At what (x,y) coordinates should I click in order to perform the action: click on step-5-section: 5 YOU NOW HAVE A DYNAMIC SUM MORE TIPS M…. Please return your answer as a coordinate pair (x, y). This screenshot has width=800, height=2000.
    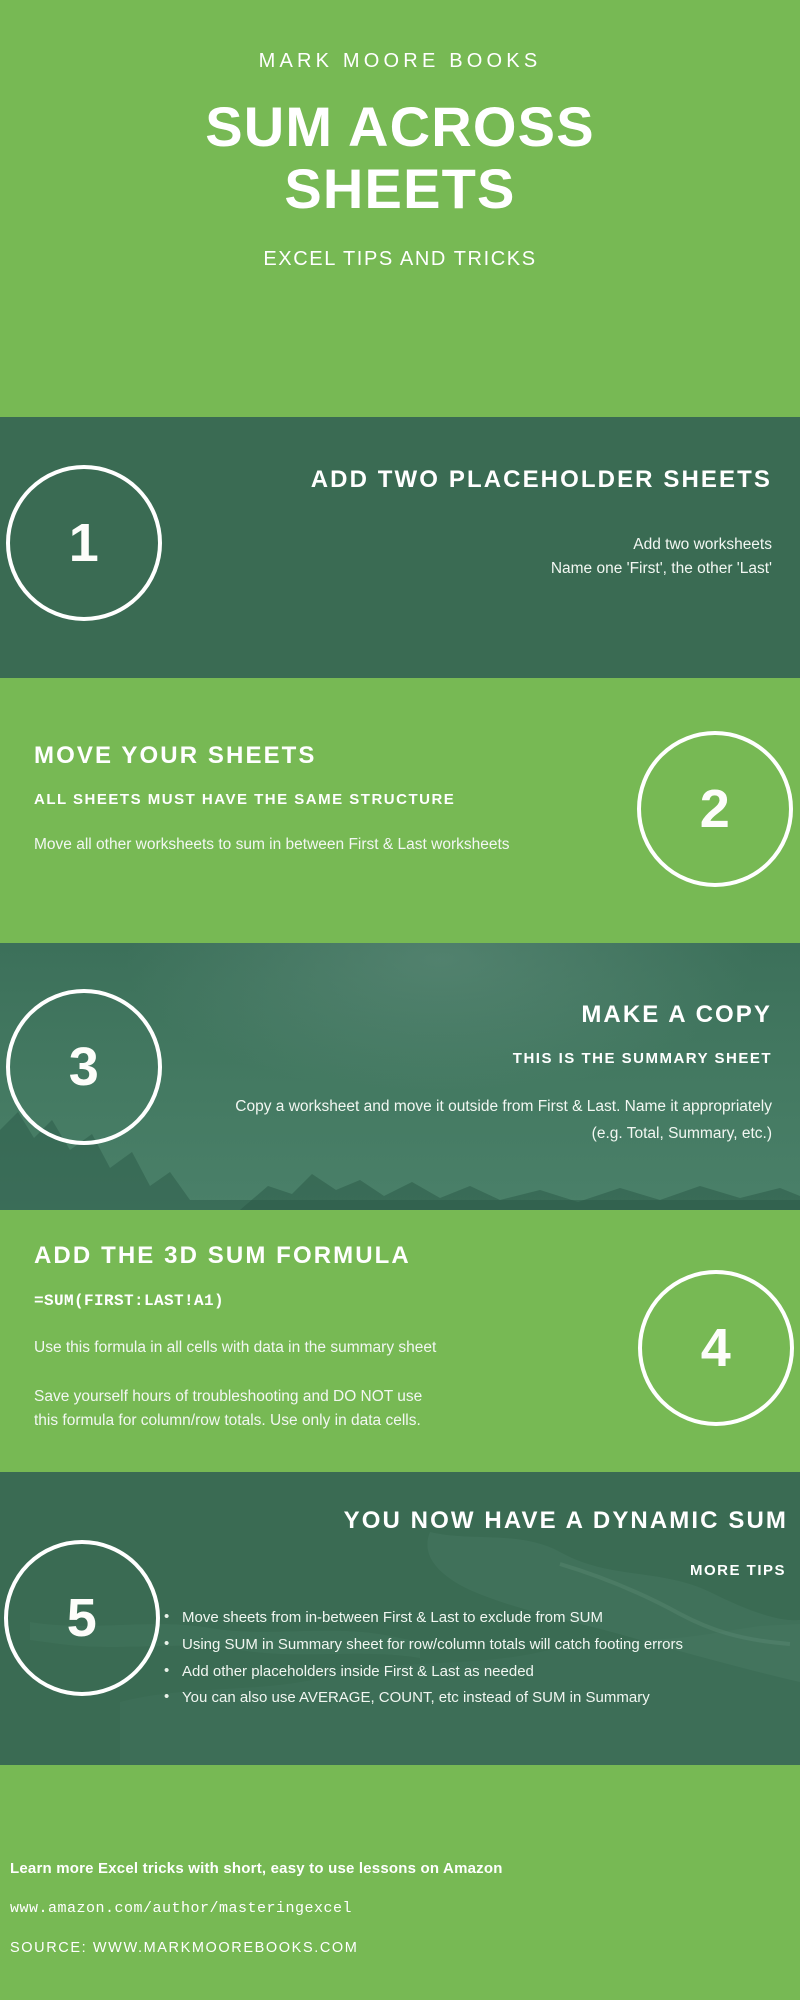
    Looking at the image, I should click on (400, 1618).